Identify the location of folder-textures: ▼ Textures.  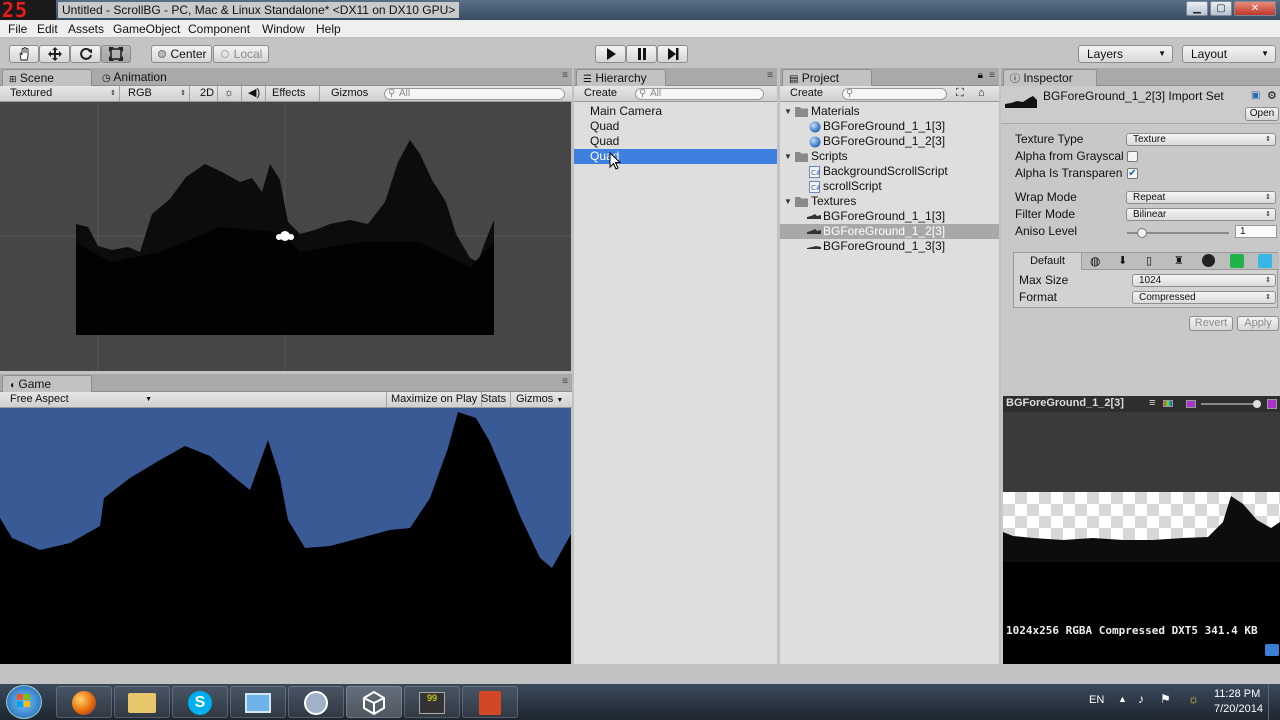
(889, 201).